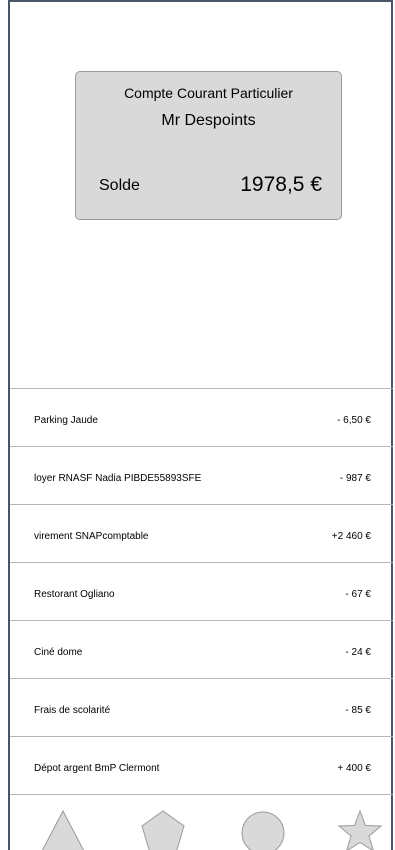 The height and width of the screenshot is (850, 395). I want to click on transaction-label: loyer RNASF Nadia PIBDE55893SFE, so click(118, 478).